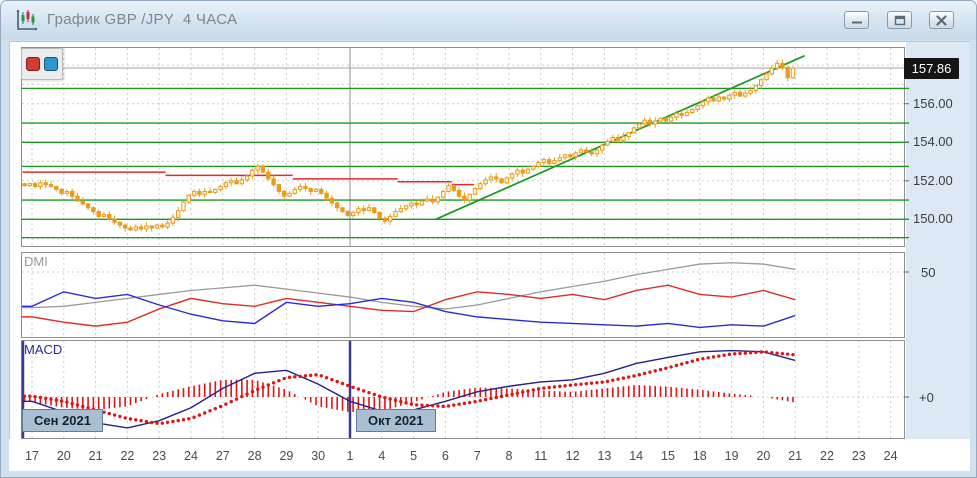 This screenshot has height=478, width=977. What do you see at coordinates (396, 420) in the screenshot?
I see `month-label-october: Окт 2021` at bounding box center [396, 420].